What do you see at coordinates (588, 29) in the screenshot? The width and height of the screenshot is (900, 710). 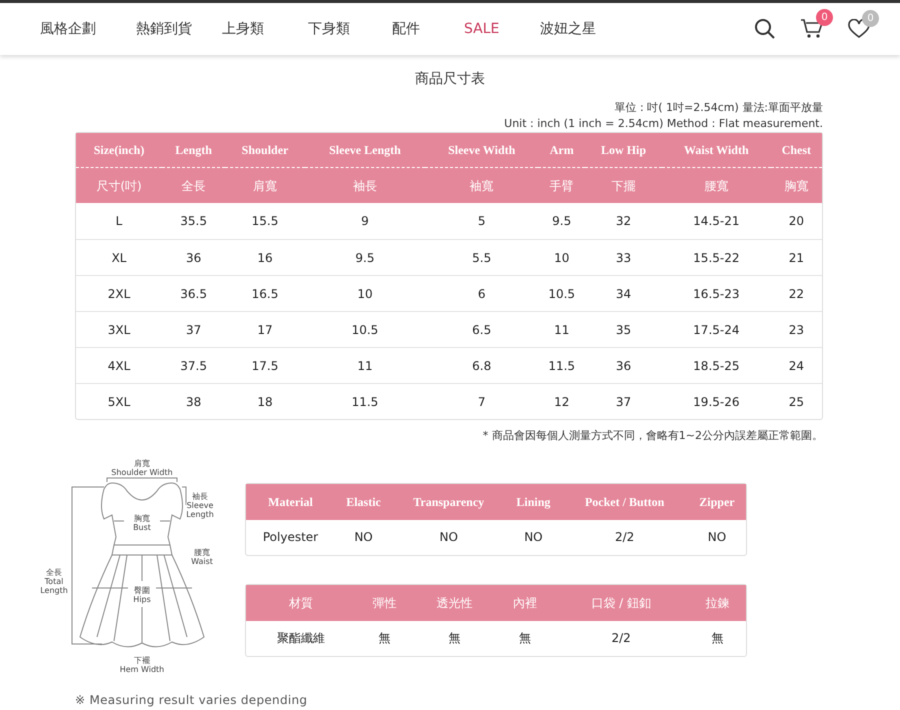 I see `nav-link: 波妞之星` at bounding box center [588, 29].